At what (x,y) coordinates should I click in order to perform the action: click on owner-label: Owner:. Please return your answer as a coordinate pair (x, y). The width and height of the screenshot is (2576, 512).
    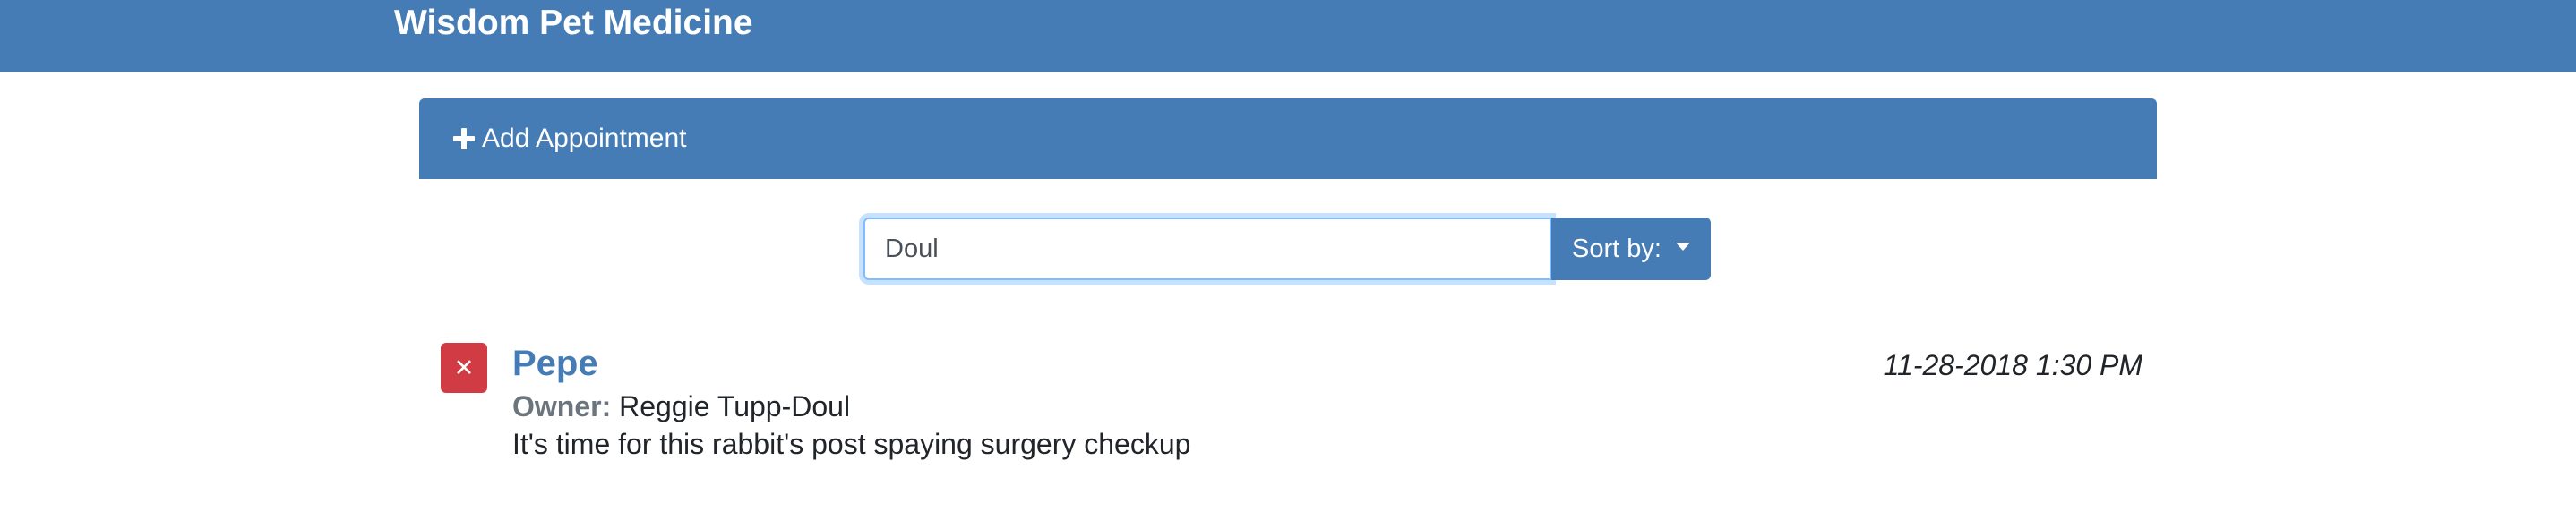
    Looking at the image, I should click on (562, 406).